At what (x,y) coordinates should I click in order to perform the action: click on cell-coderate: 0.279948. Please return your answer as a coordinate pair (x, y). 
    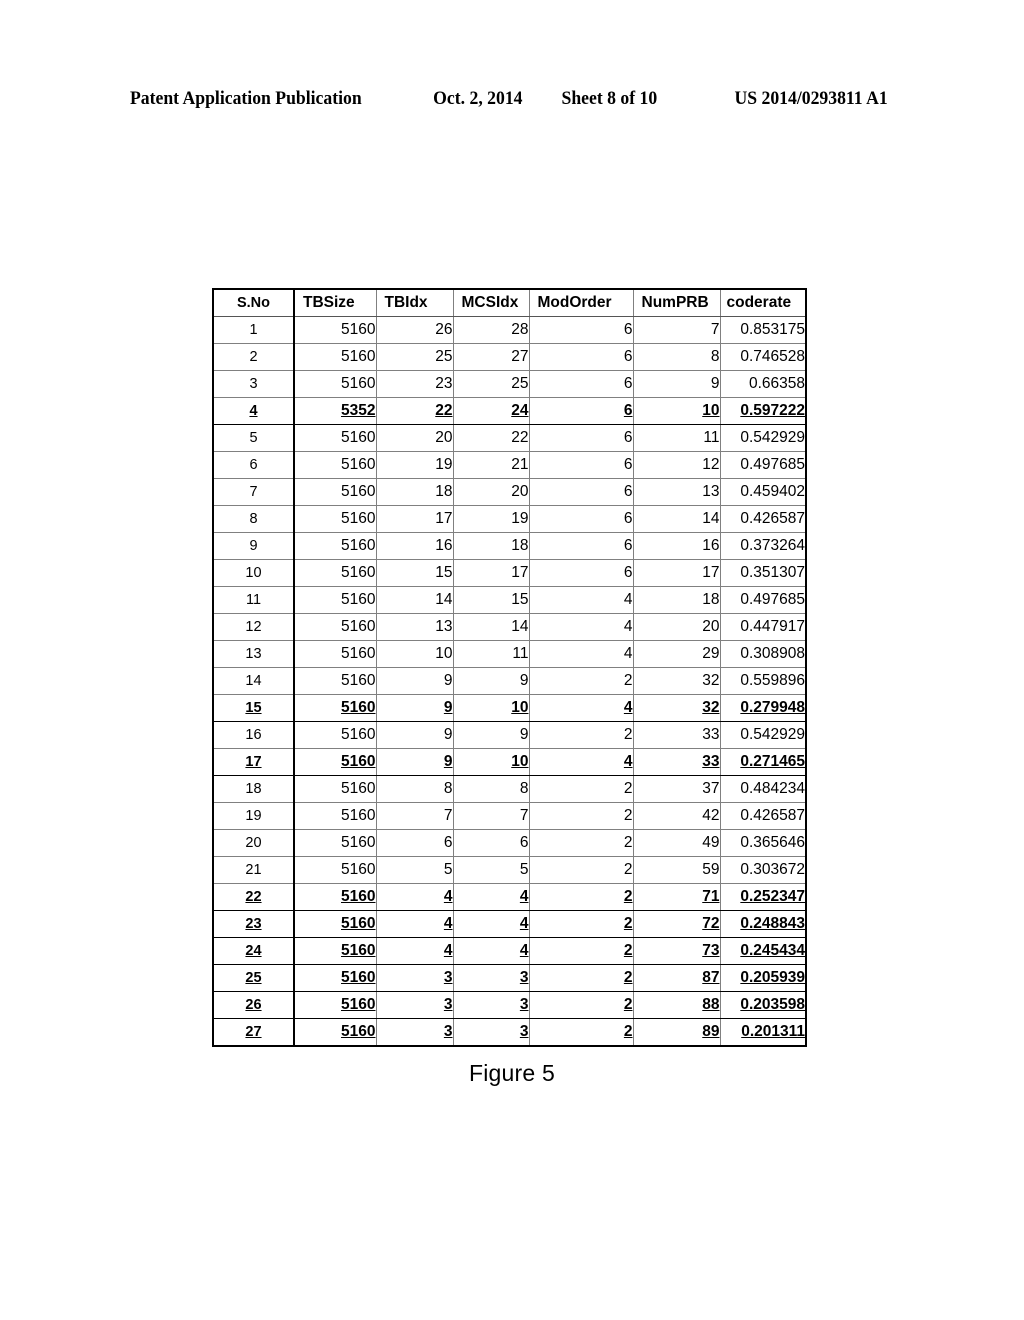
    Looking at the image, I should click on (763, 708).